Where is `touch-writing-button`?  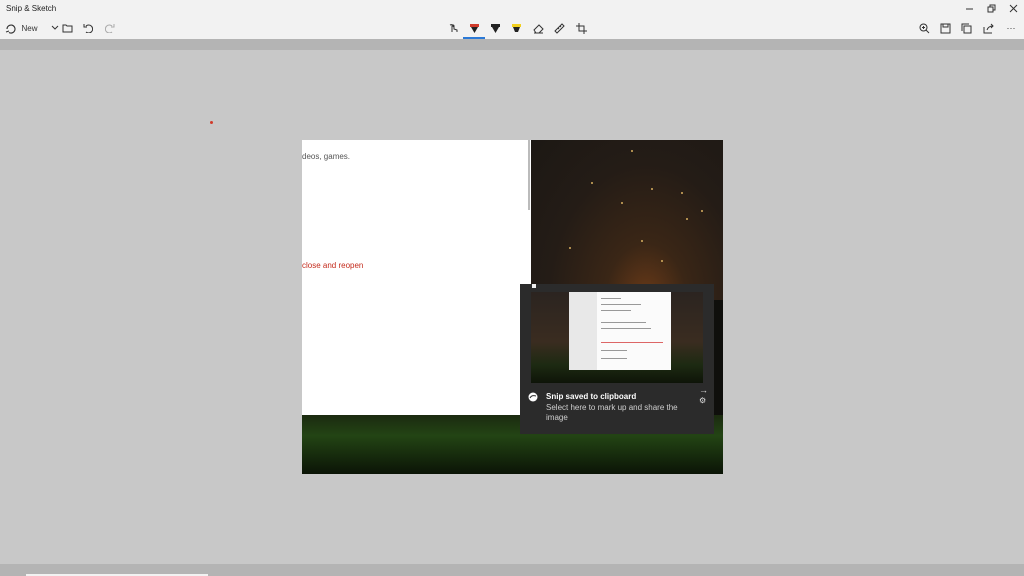
touch-writing-button is located at coordinates (453, 28).